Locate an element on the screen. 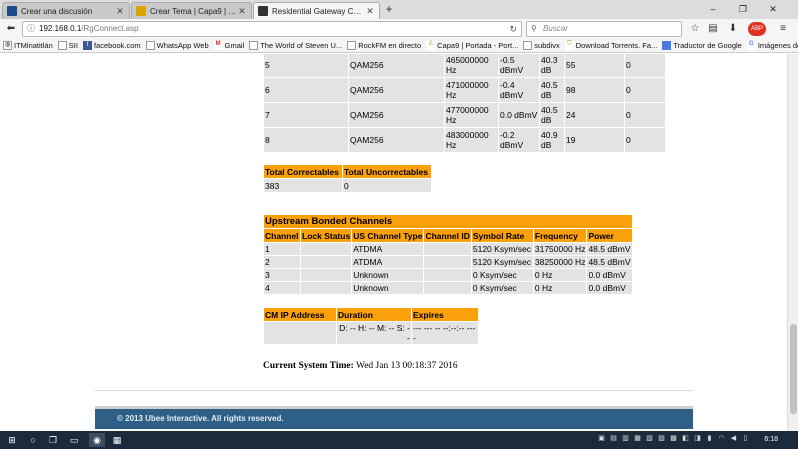 The width and height of the screenshot is (798, 449). total-uncorrectables-value: 0 is located at coordinates (387, 185).